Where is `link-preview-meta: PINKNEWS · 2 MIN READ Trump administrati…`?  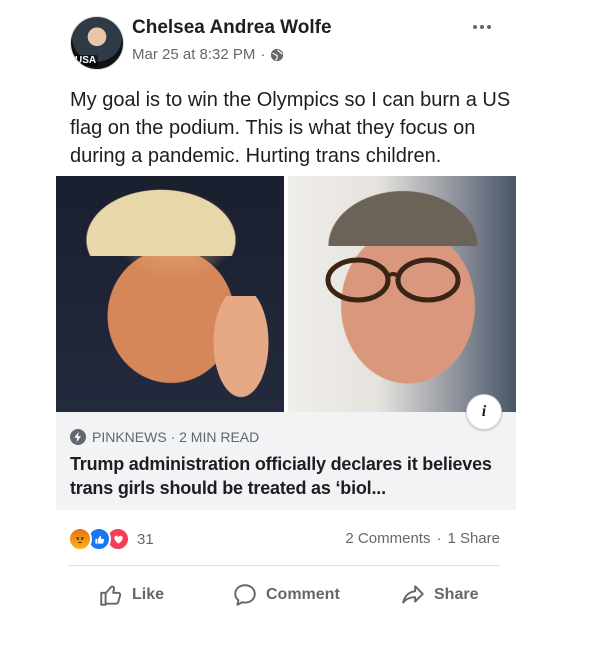 link-preview-meta: PINKNEWS · 2 MIN READ Trump administrati… is located at coordinates (286, 461).